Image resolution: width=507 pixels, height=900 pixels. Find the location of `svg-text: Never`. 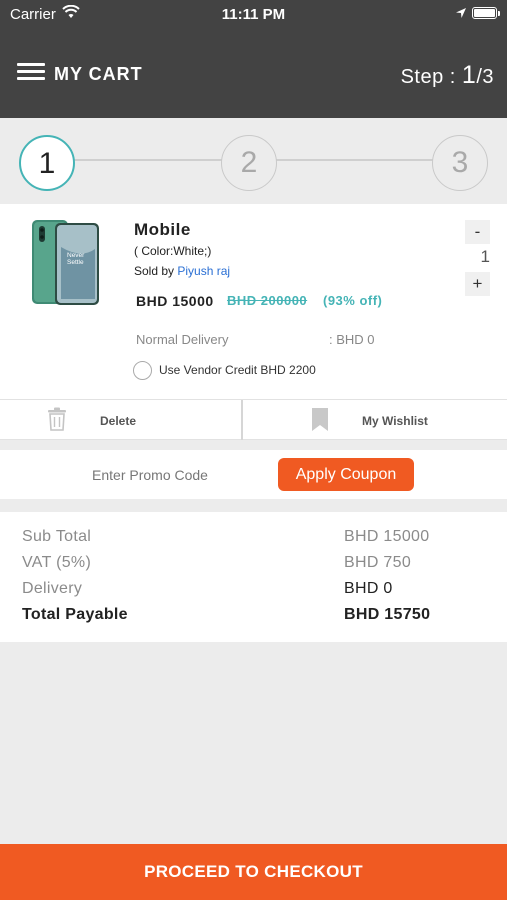

svg-text: Never is located at coordinates (76, 255).